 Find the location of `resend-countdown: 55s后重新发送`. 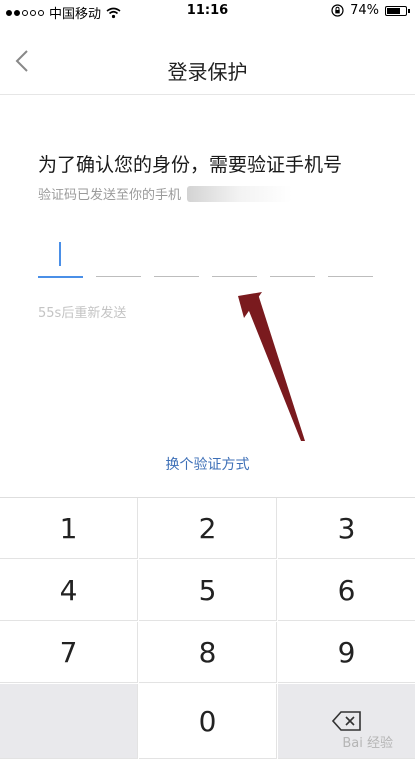

resend-countdown: 55s后重新发送 is located at coordinates (82, 313).